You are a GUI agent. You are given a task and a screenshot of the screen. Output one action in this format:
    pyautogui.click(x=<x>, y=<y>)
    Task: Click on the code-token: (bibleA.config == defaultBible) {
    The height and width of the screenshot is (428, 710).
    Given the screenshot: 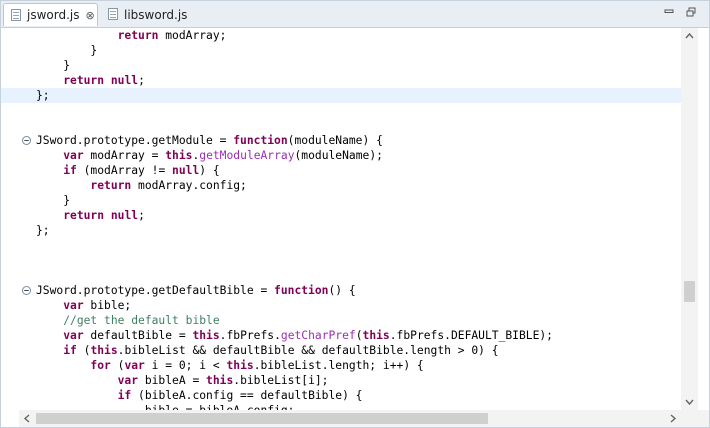 What is the action you would take?
    pyautogui.click(x=247, y=395)
    